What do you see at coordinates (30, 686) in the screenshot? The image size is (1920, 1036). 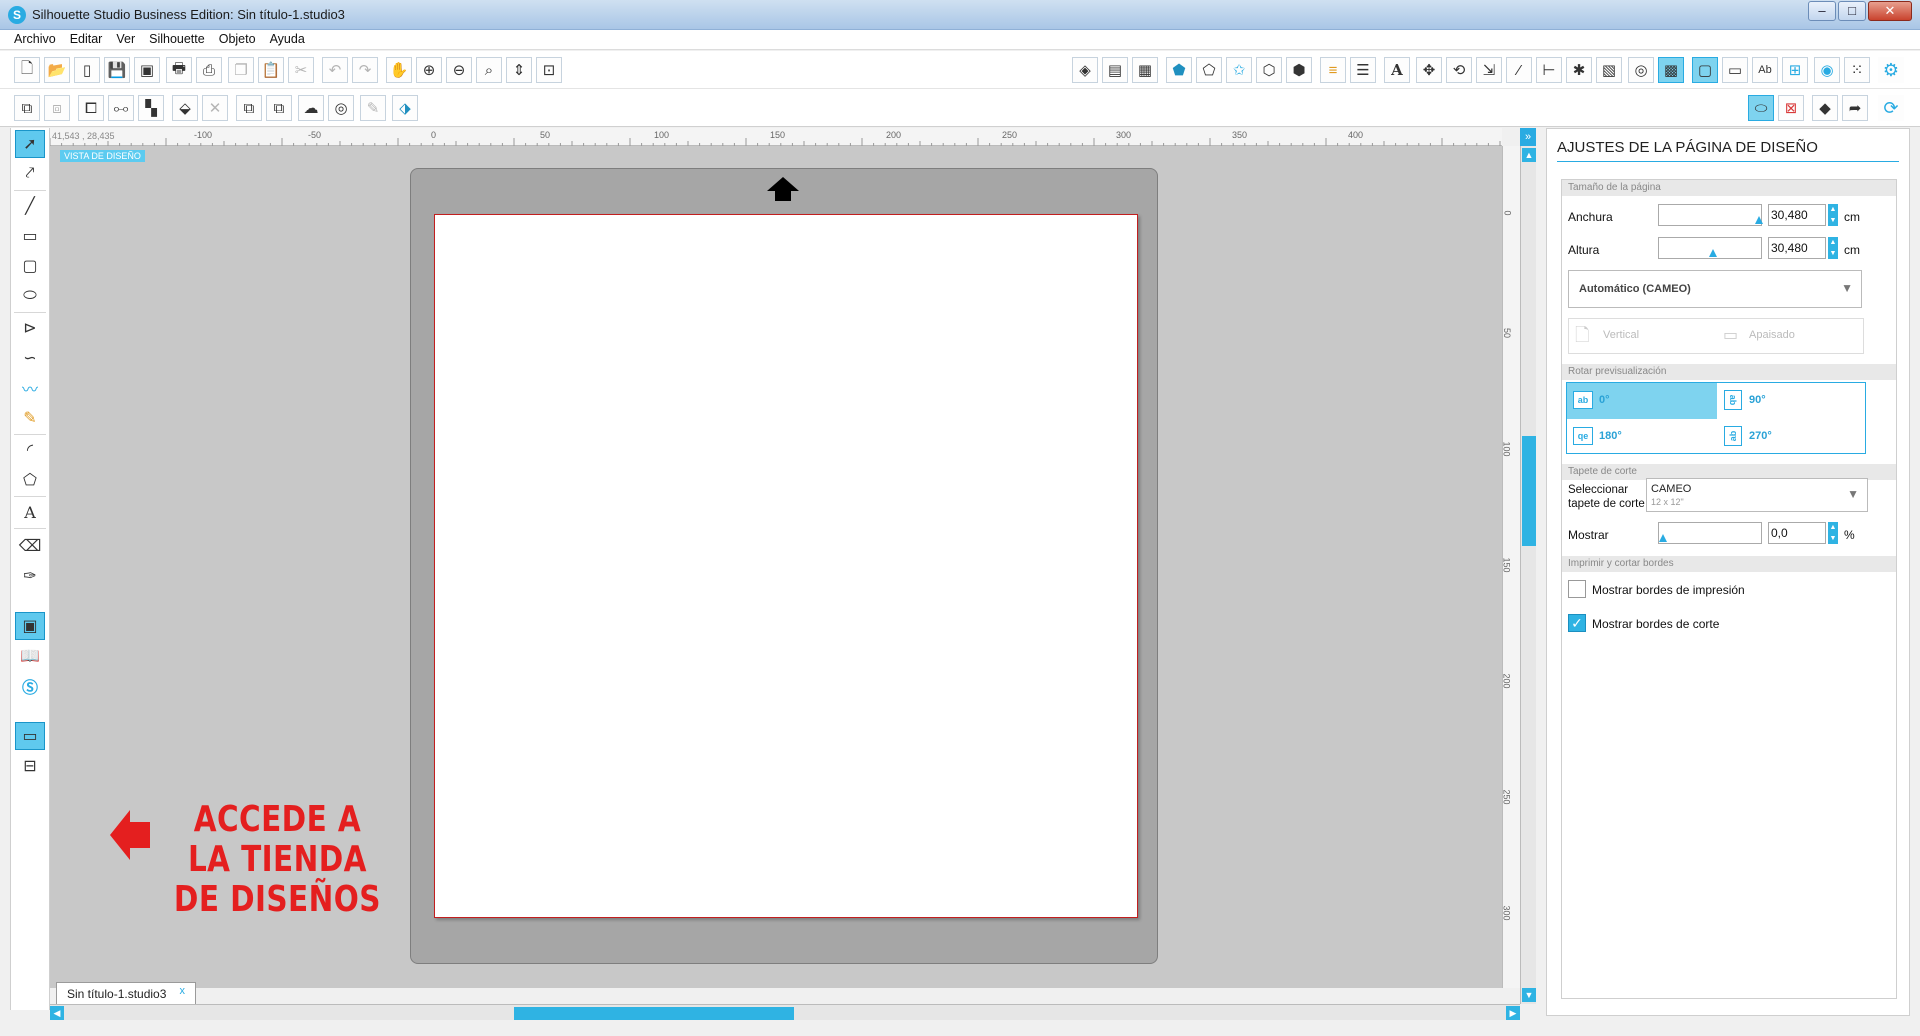 I see `design-store-icon: Ⓢ` at bounding box center [30, 686].